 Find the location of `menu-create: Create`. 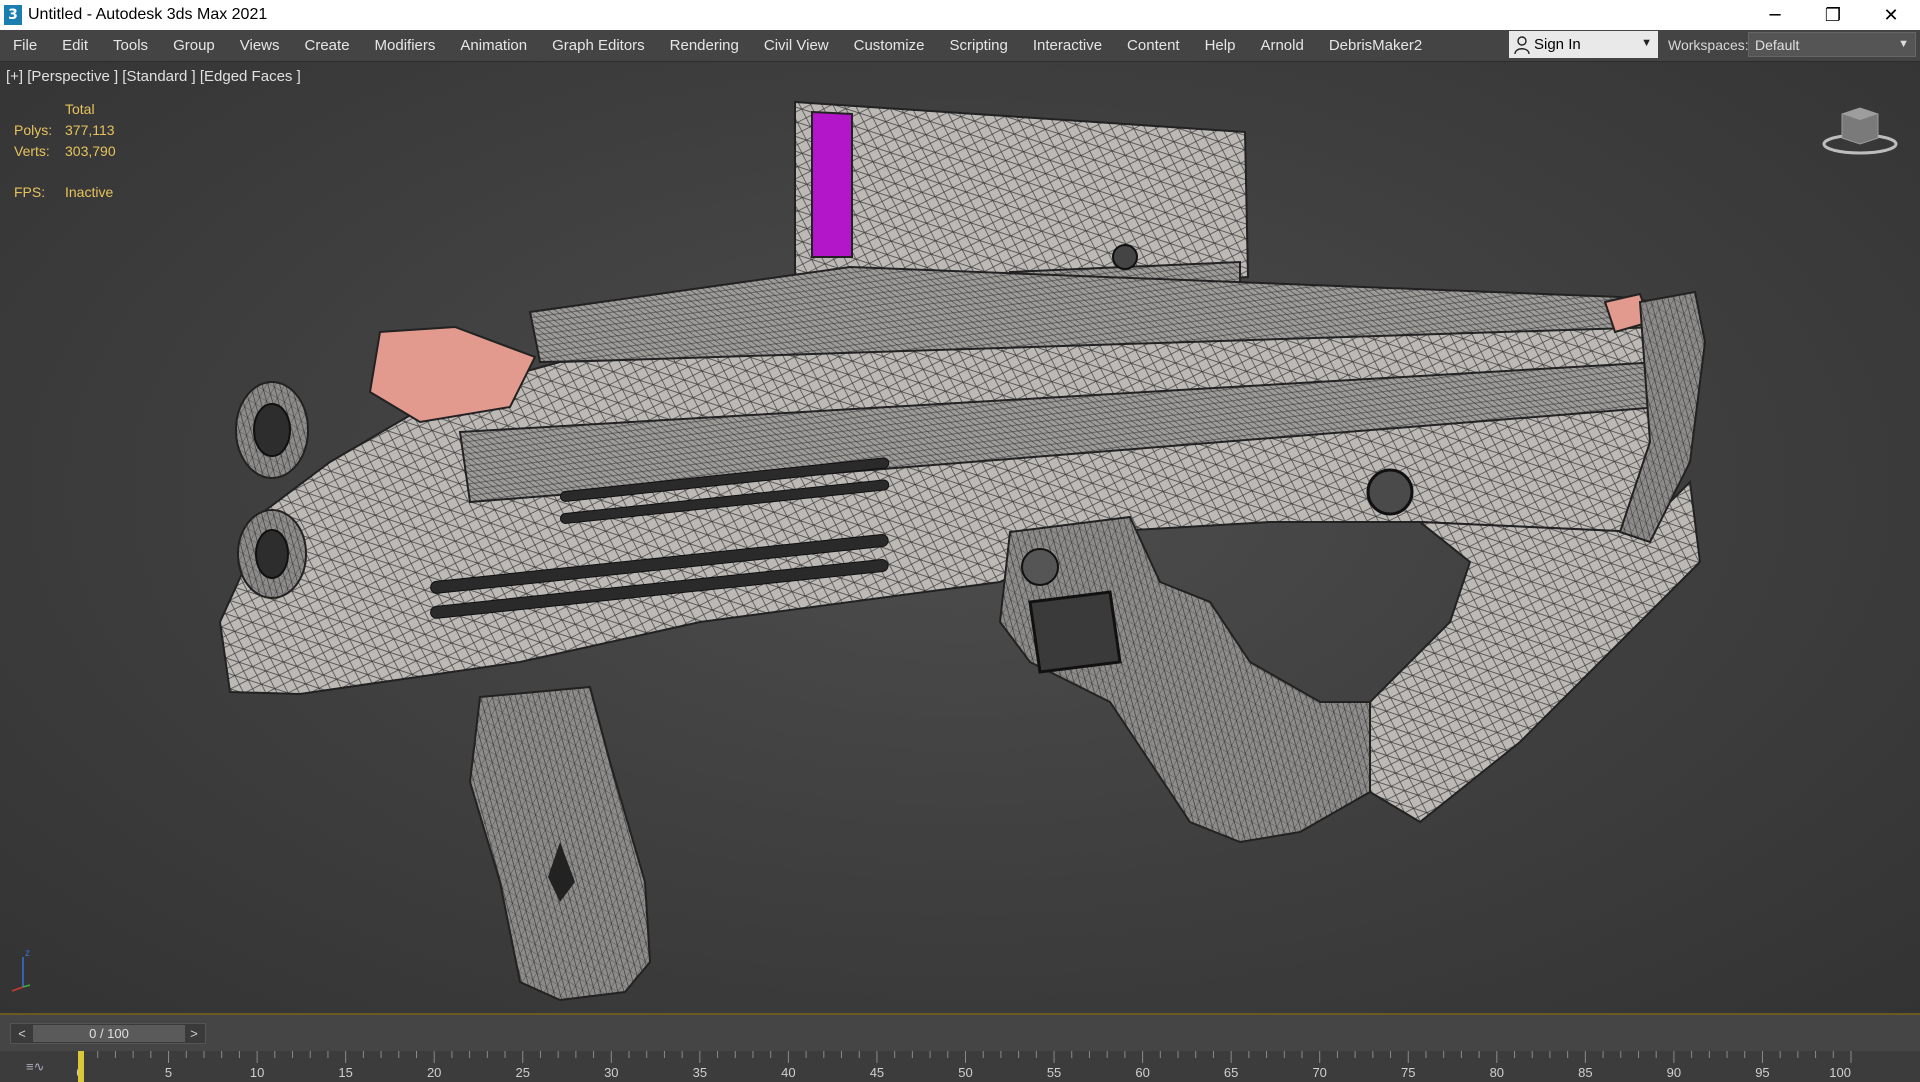

menu-create: Create is located at coordinates (327, 45).